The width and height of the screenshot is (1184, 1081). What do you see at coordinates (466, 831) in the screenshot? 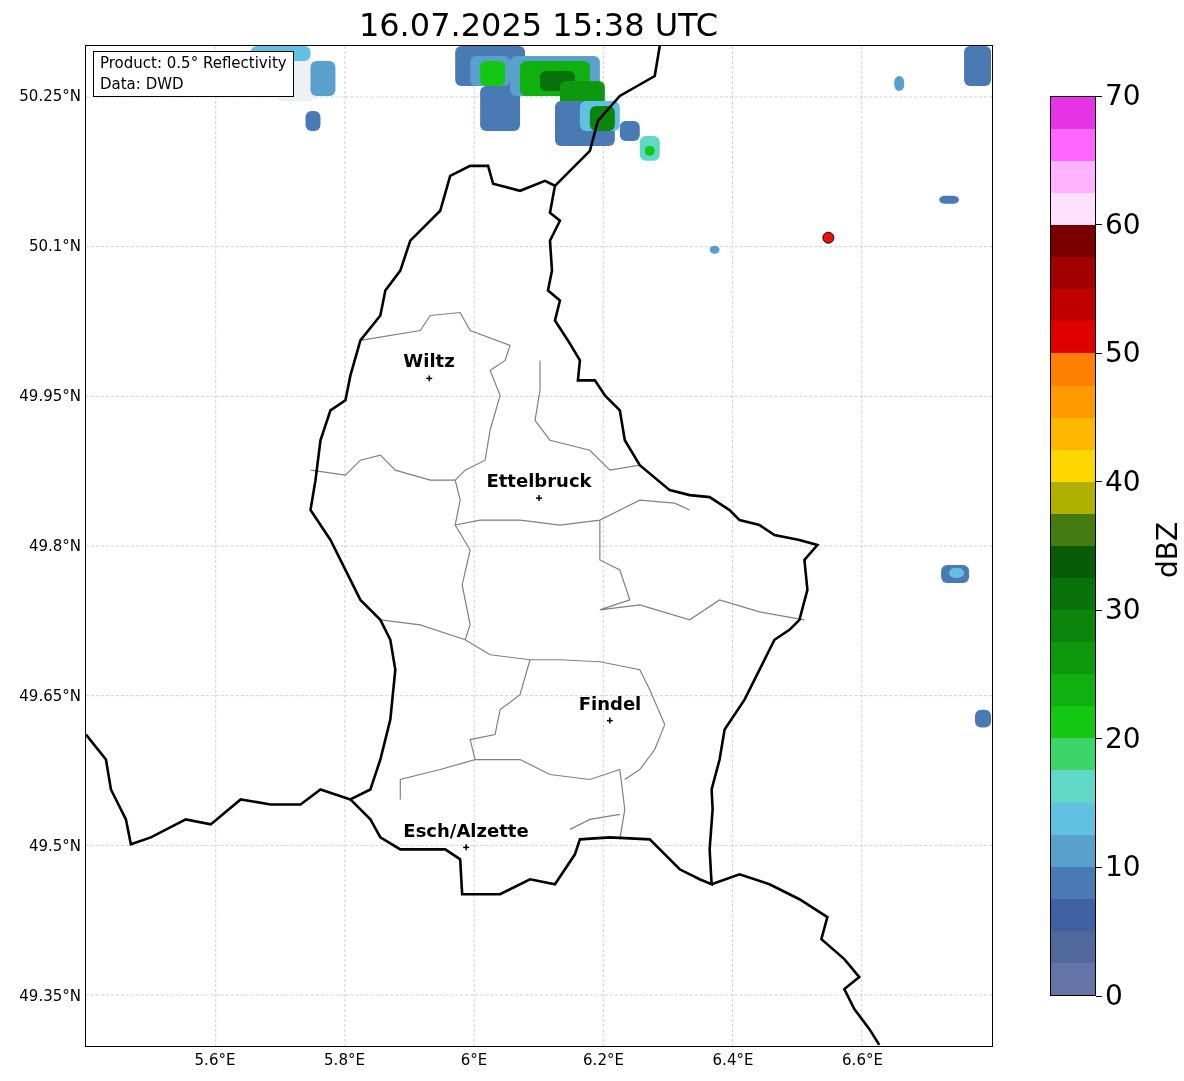
I see `city-label: Esch/Alzette` at bounding box center [466, 831].